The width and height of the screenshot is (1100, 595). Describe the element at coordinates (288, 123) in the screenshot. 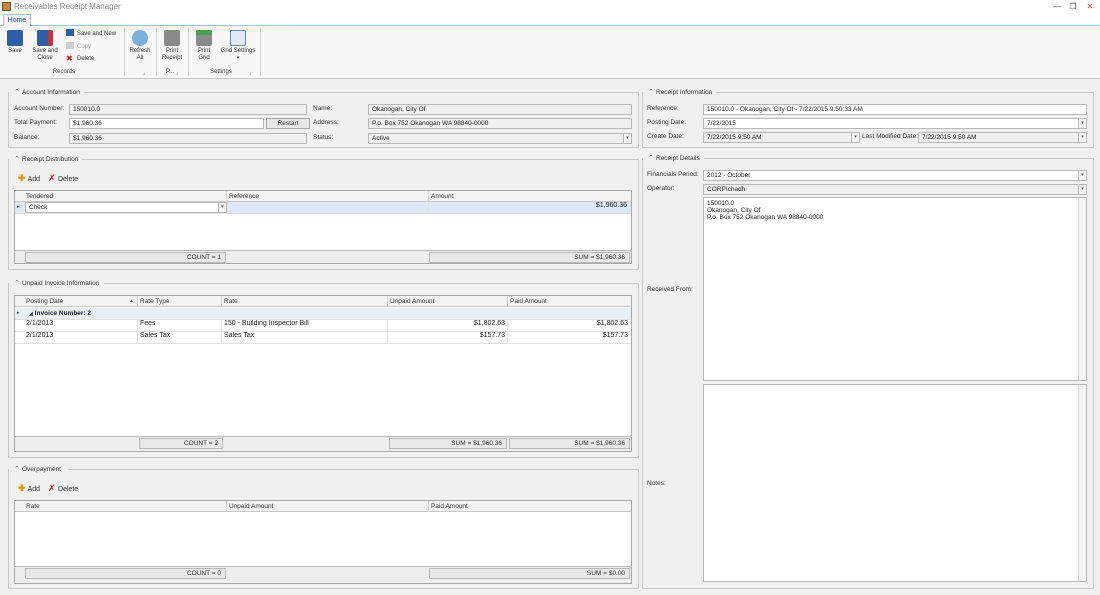

I see `restart-button: Restart` at that location.